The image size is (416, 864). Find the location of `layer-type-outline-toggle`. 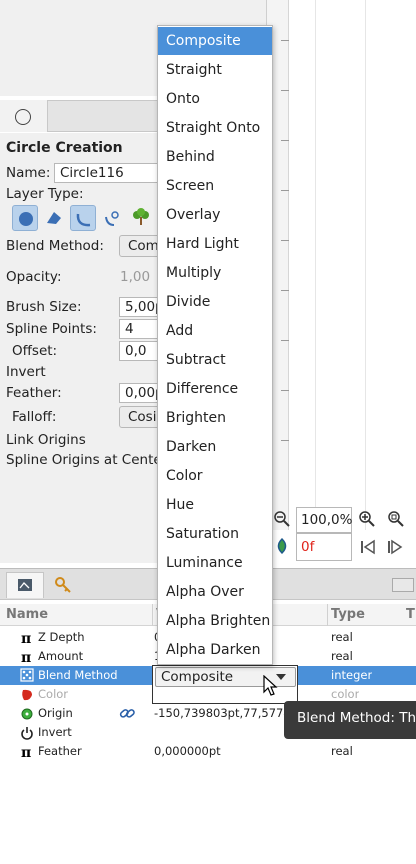

layer-type-outline-toggle is located at coordinates (83, 218).